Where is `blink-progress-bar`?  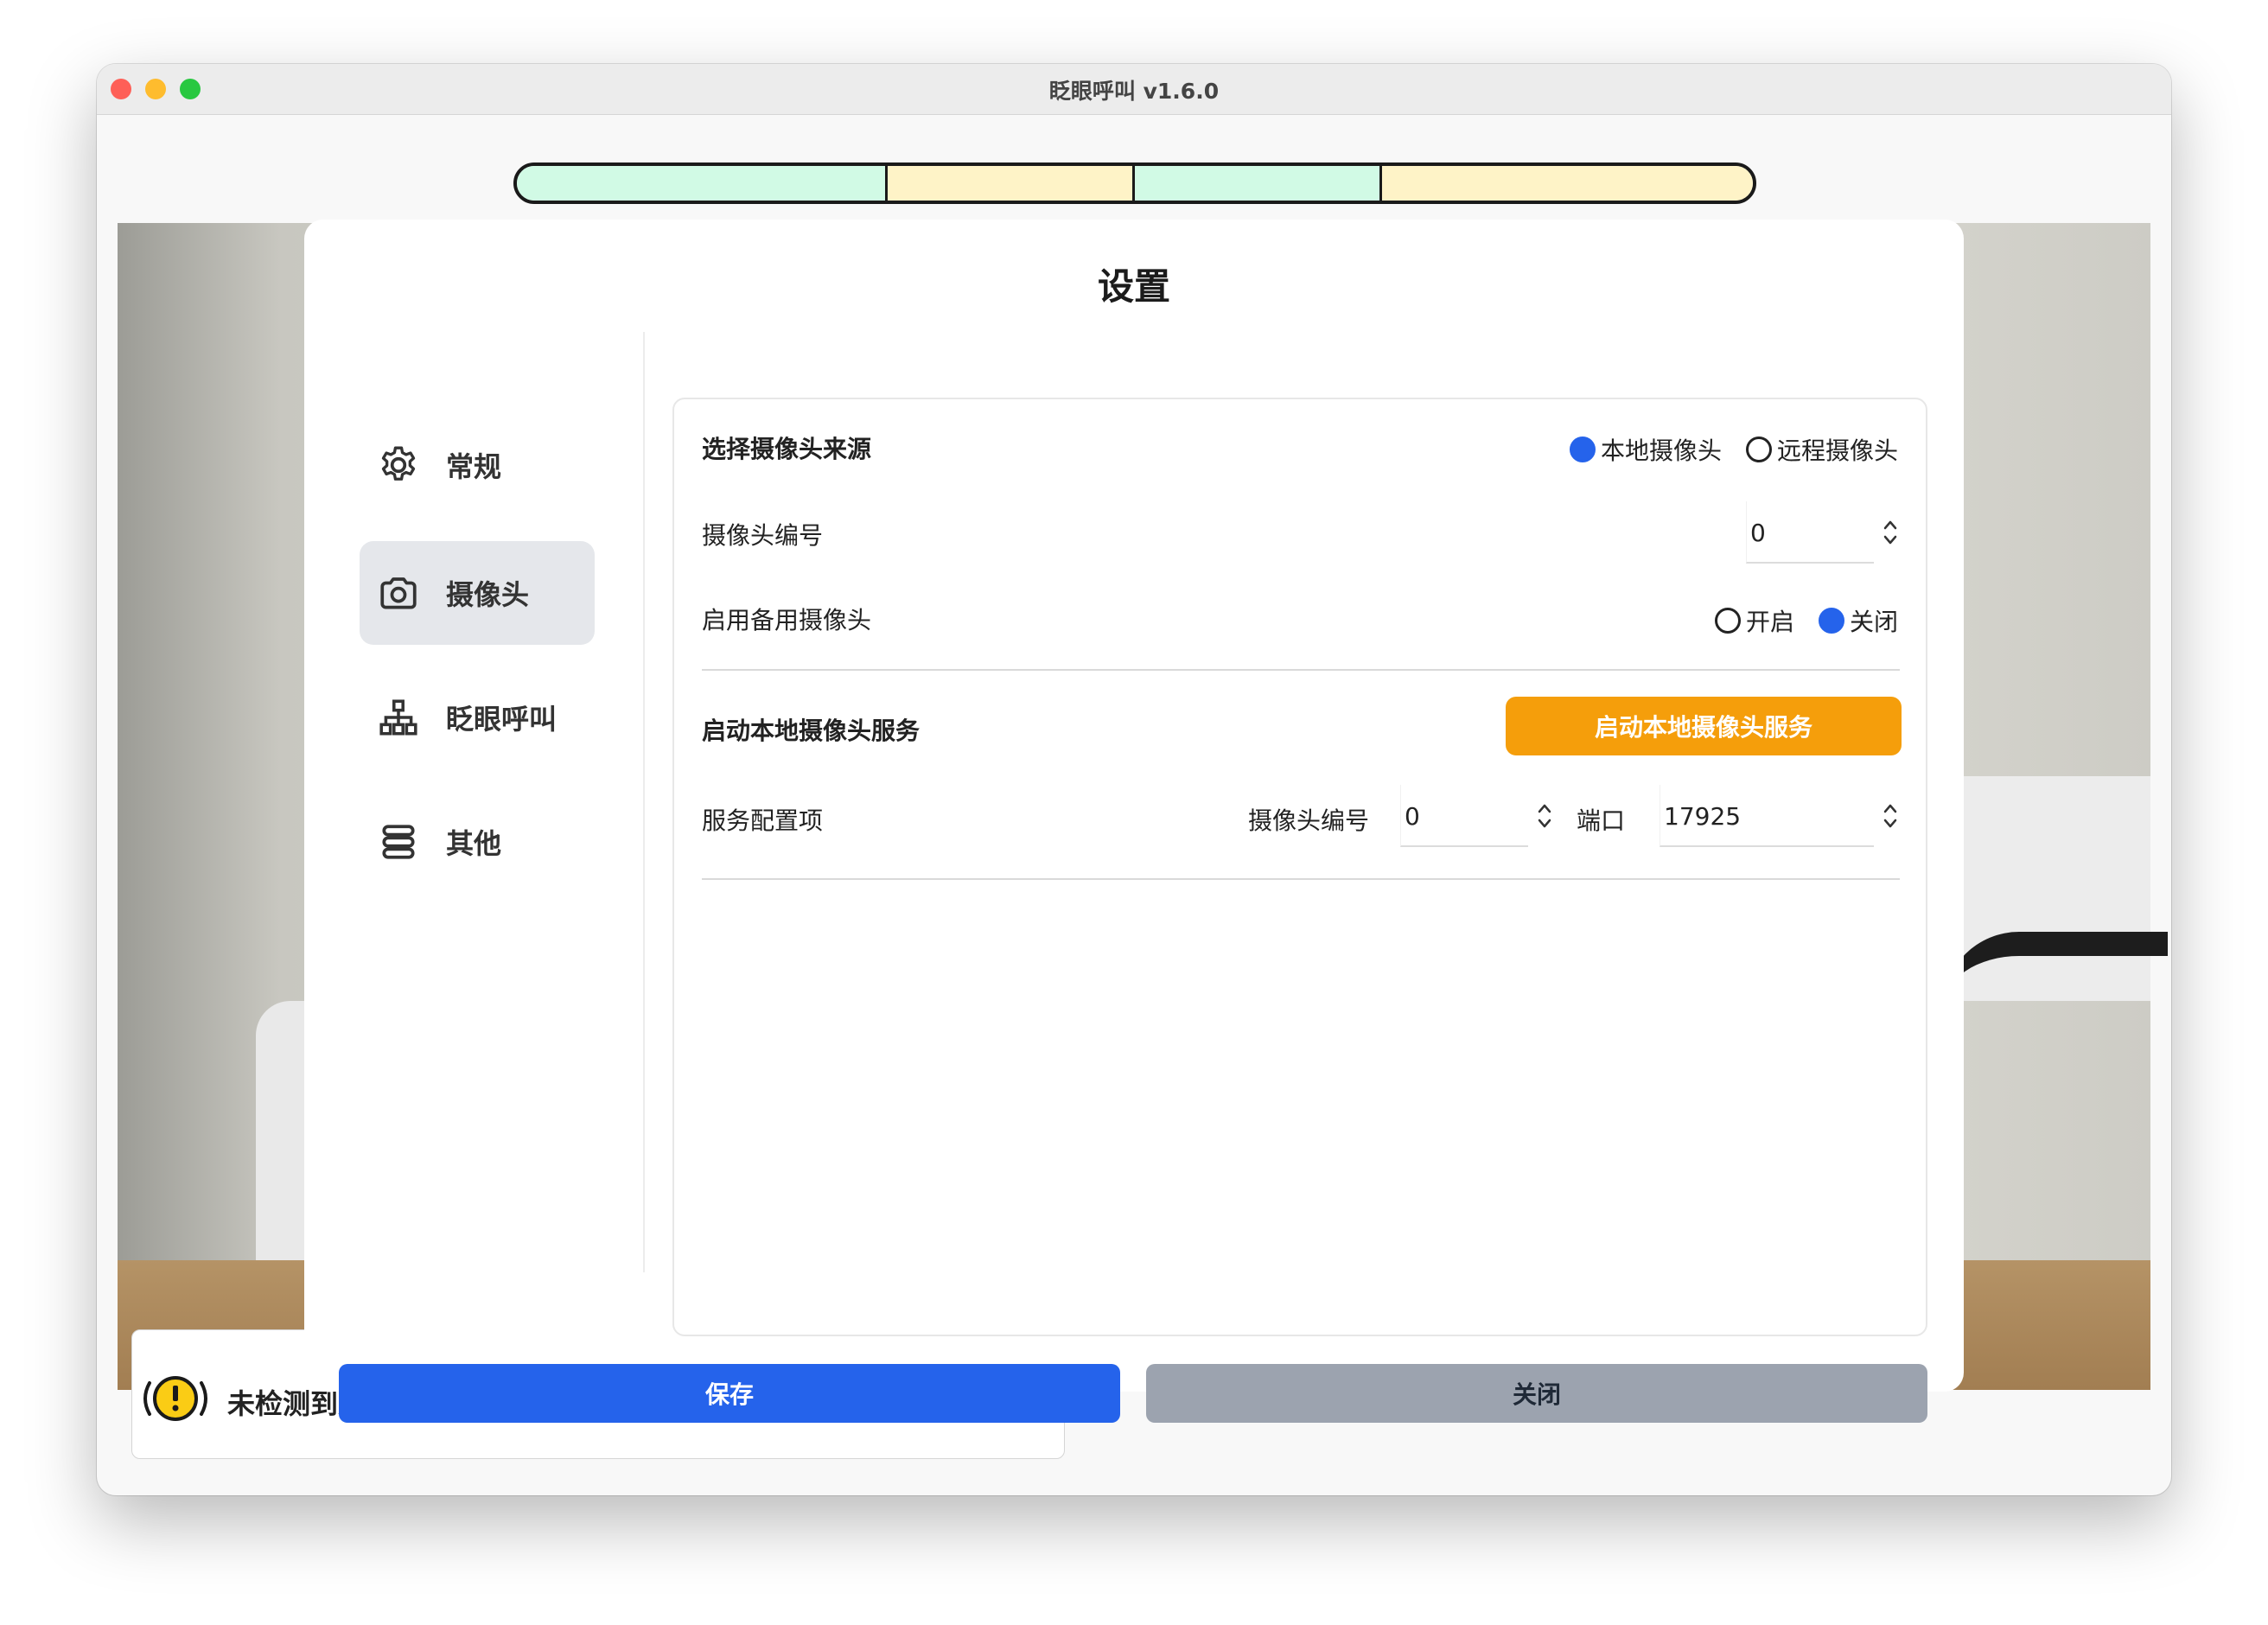
blink-progress-bar is located at coordinates (1134, 183).